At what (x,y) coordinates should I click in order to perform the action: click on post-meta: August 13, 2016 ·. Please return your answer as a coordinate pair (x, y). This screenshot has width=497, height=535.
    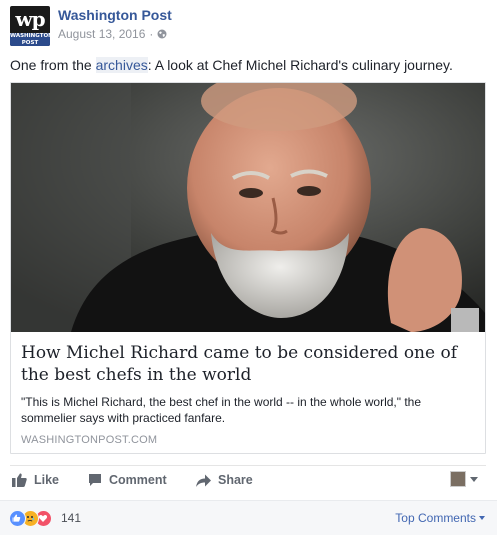
    Looking at the image, I should click on (112, 34).